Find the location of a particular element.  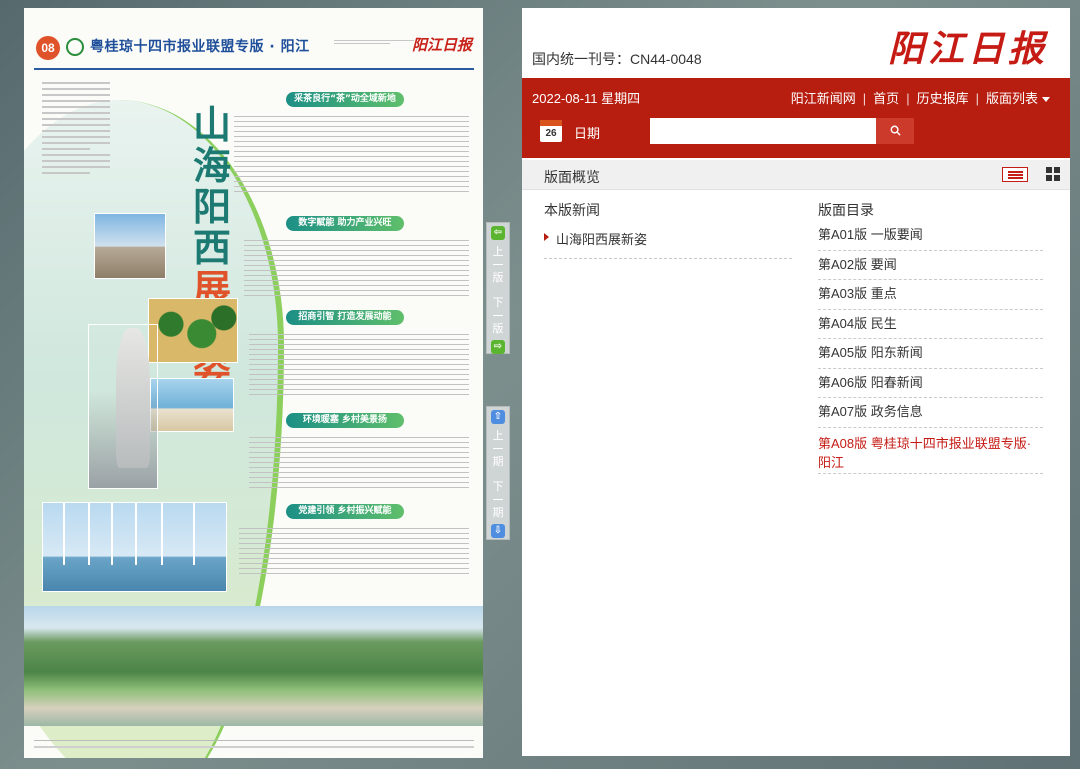

page-meta-text is located at coordinates (374, 42).